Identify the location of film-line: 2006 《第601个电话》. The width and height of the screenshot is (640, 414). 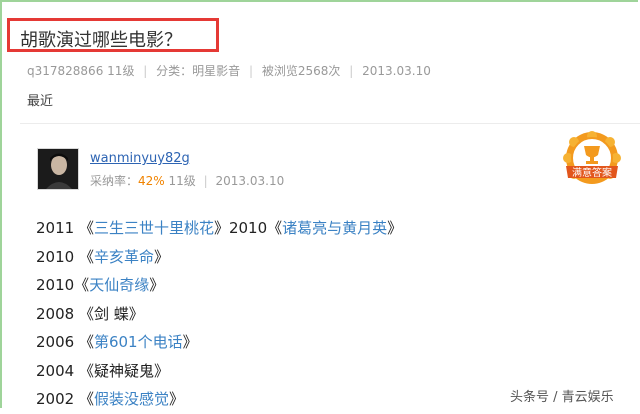
(219, 342).